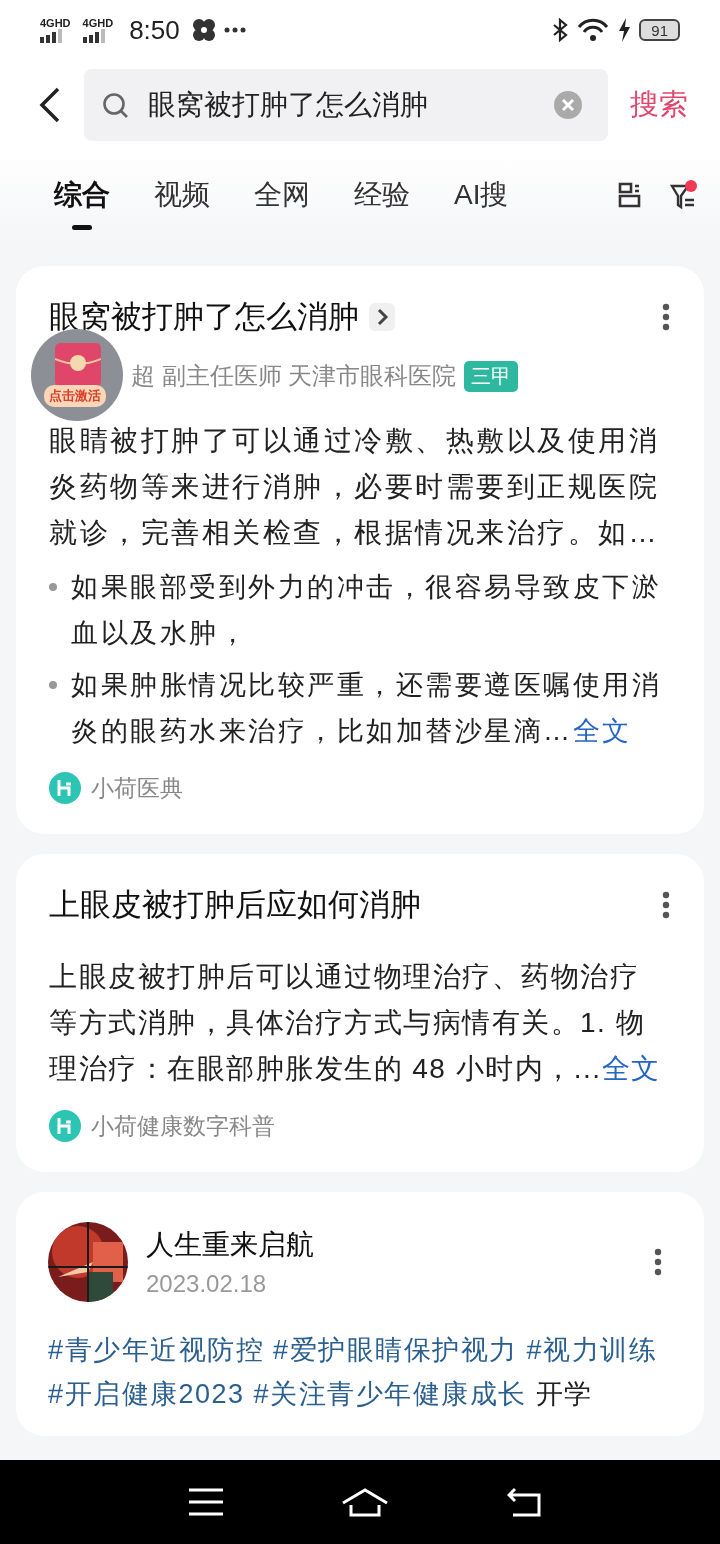 The width and height of the screenshot is (720, 1544). Describe the element at coordinates (182, 195) in the screenshot. I see `tab: 视频` at that location.